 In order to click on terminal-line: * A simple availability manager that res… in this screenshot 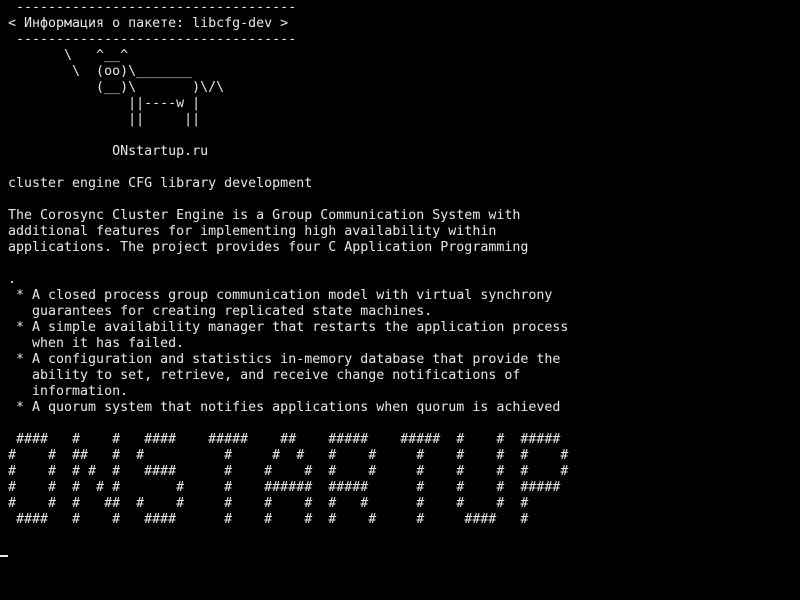, I will do `click(288, 327)`.